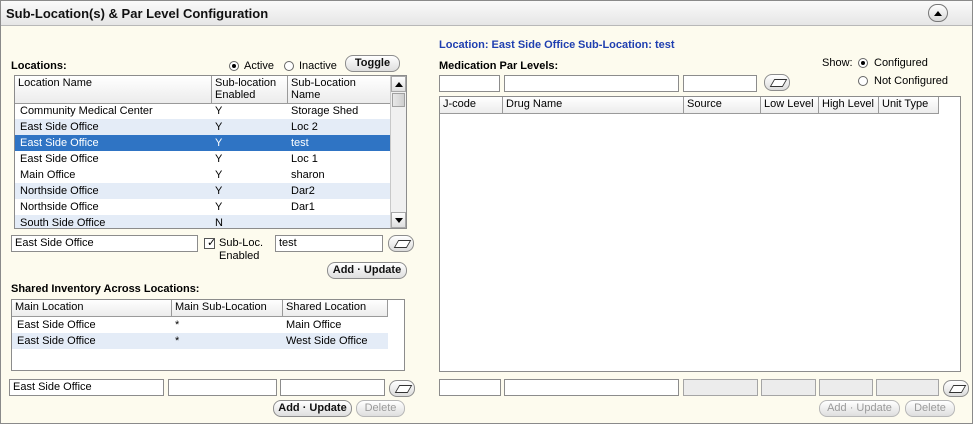 The image size is (973, 424). Describe the element at coordinates (340, 90) in the screenshot. I see `locations-col-subloc-name: Sub-Location Name` at that location.